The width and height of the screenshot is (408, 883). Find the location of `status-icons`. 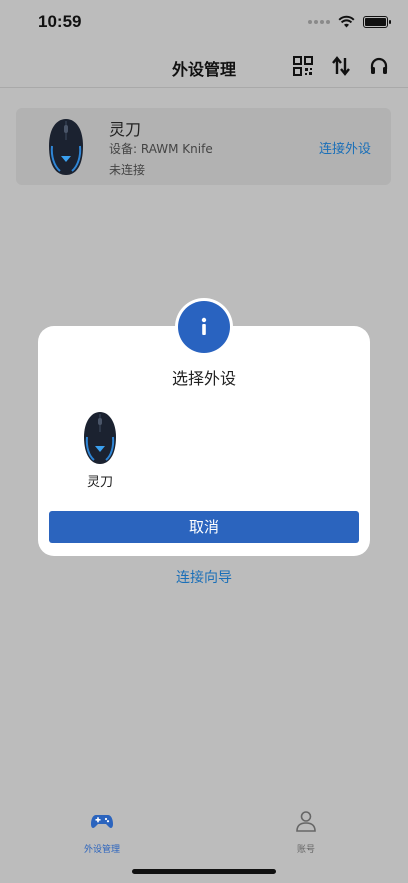

status-icons is located at coordinates (349, 21).